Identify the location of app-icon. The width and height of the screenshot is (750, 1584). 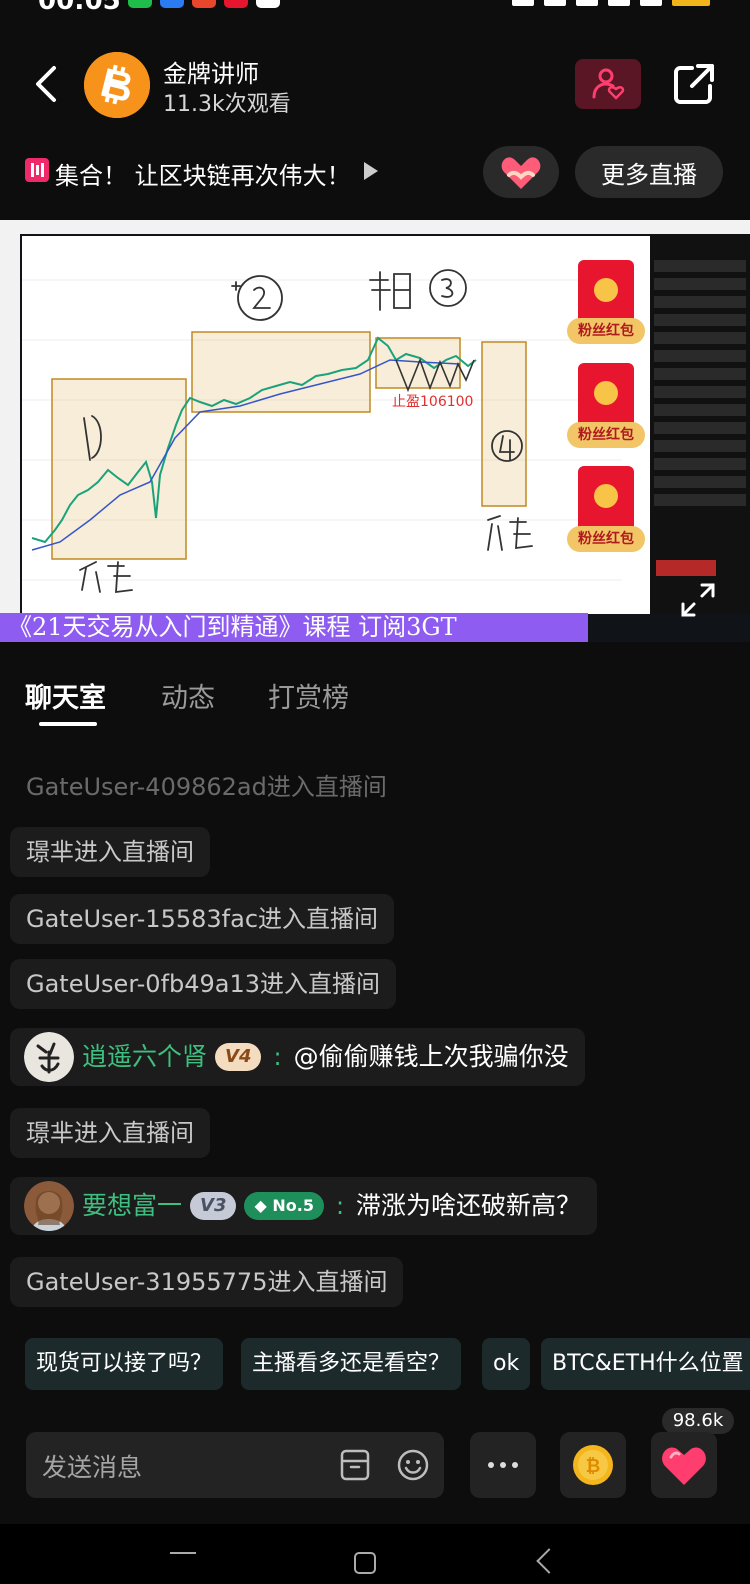
(172, 4).